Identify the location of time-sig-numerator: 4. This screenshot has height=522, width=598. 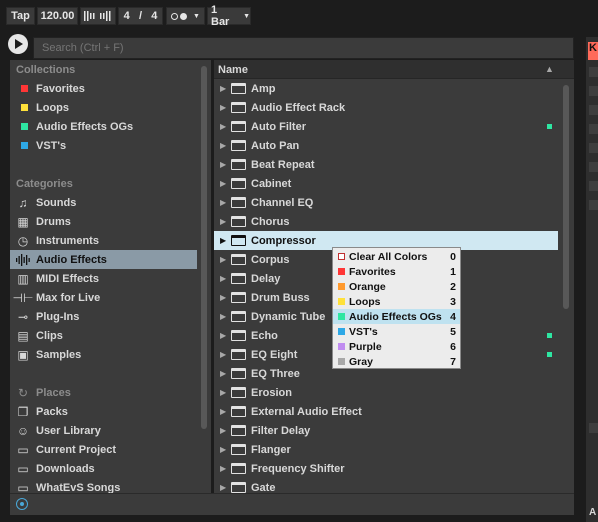
(127, 16).